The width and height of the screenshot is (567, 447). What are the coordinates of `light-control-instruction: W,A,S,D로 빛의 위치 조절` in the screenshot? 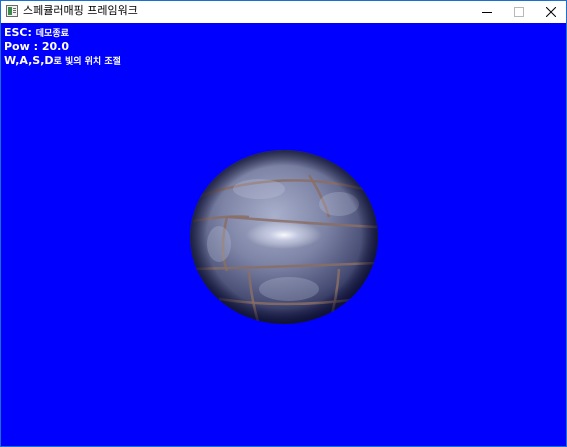 It's located at (62, 60).